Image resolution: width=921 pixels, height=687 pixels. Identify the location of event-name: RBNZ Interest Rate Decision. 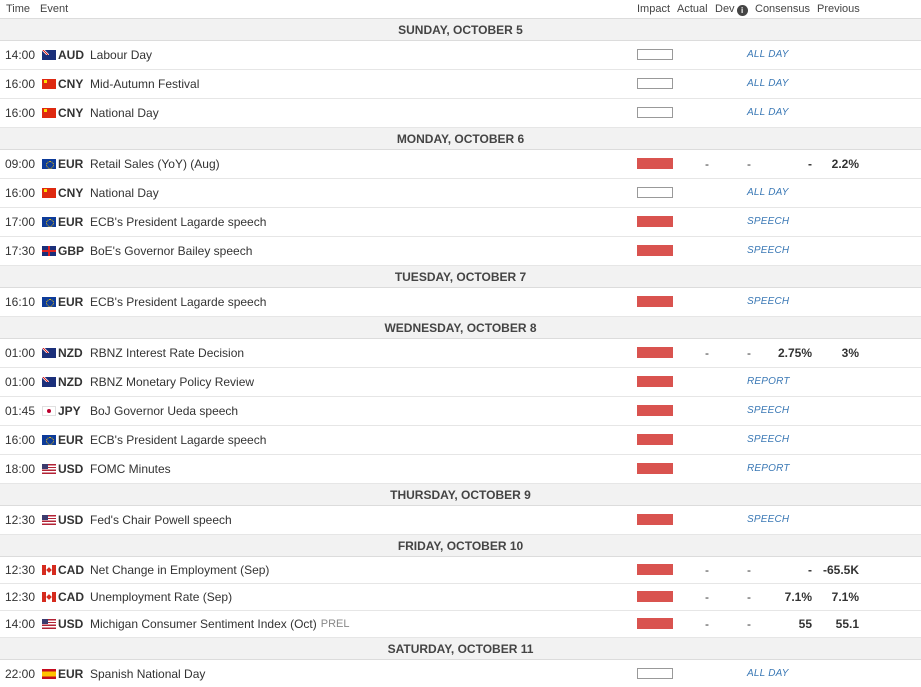
(167, 353).